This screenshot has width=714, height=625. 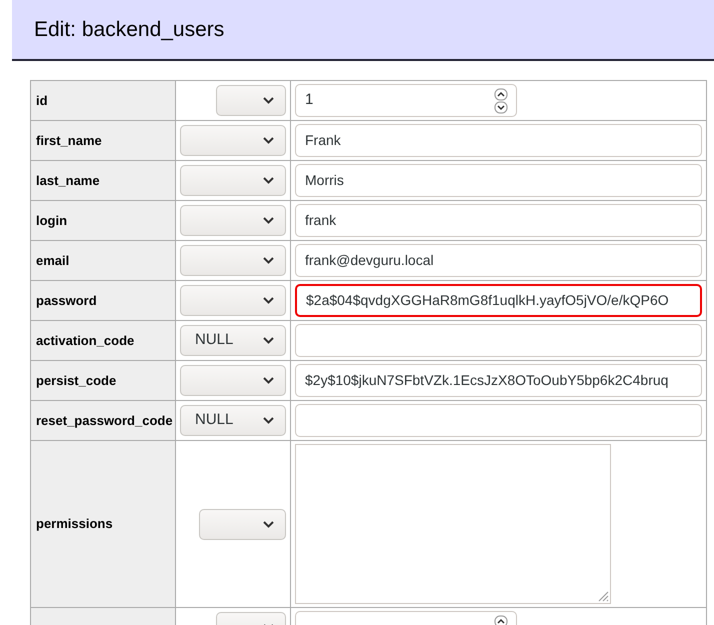 I want to click on field-name: permissions, so click(x=74, y=523).